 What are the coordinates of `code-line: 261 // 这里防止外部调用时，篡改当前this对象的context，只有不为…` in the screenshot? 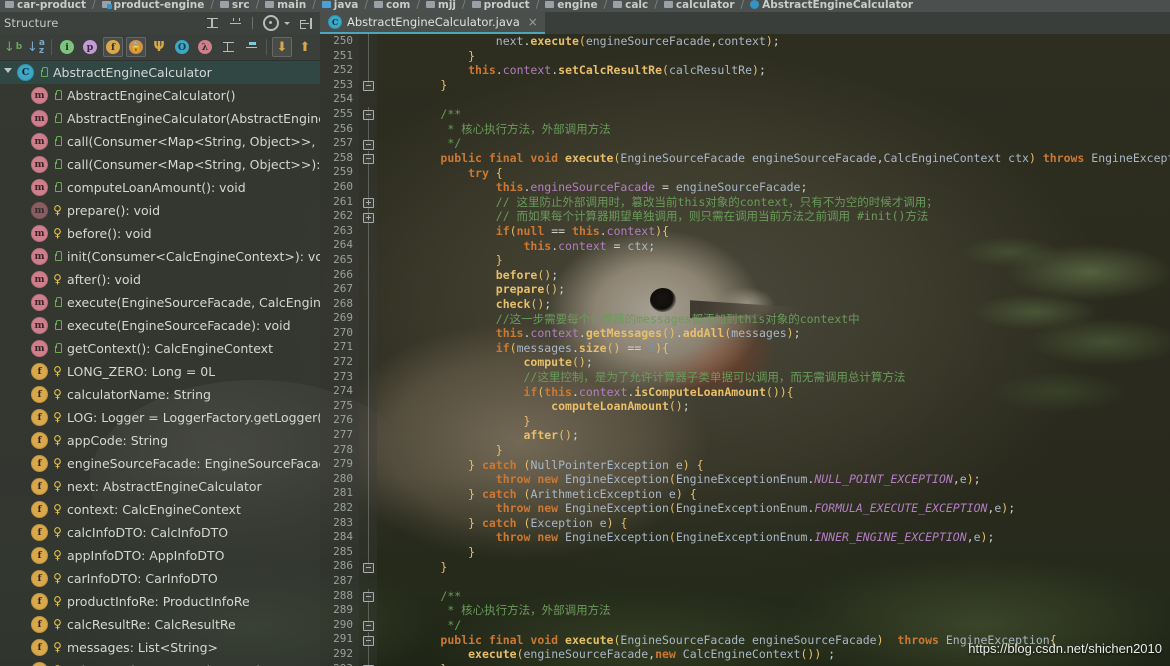 It's located at (745, 202).